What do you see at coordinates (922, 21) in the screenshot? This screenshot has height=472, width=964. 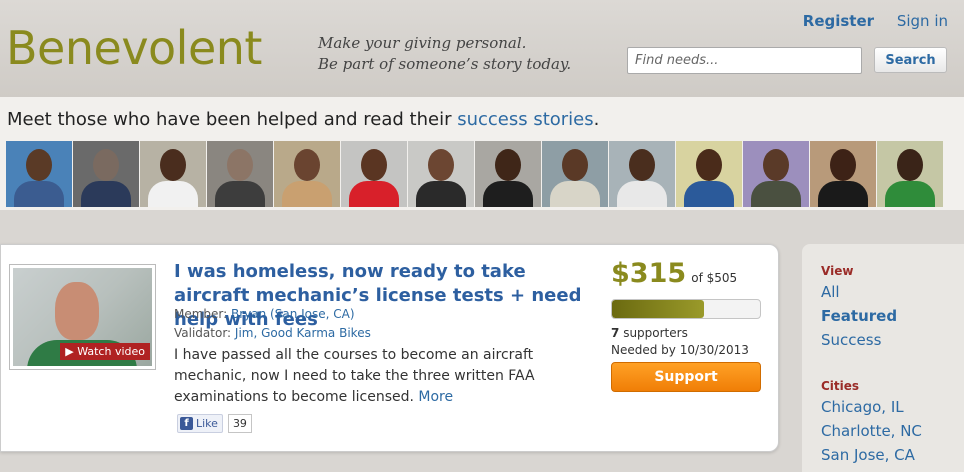 I see `sign-in-link: Sign in` at bounding box center [922, 21].